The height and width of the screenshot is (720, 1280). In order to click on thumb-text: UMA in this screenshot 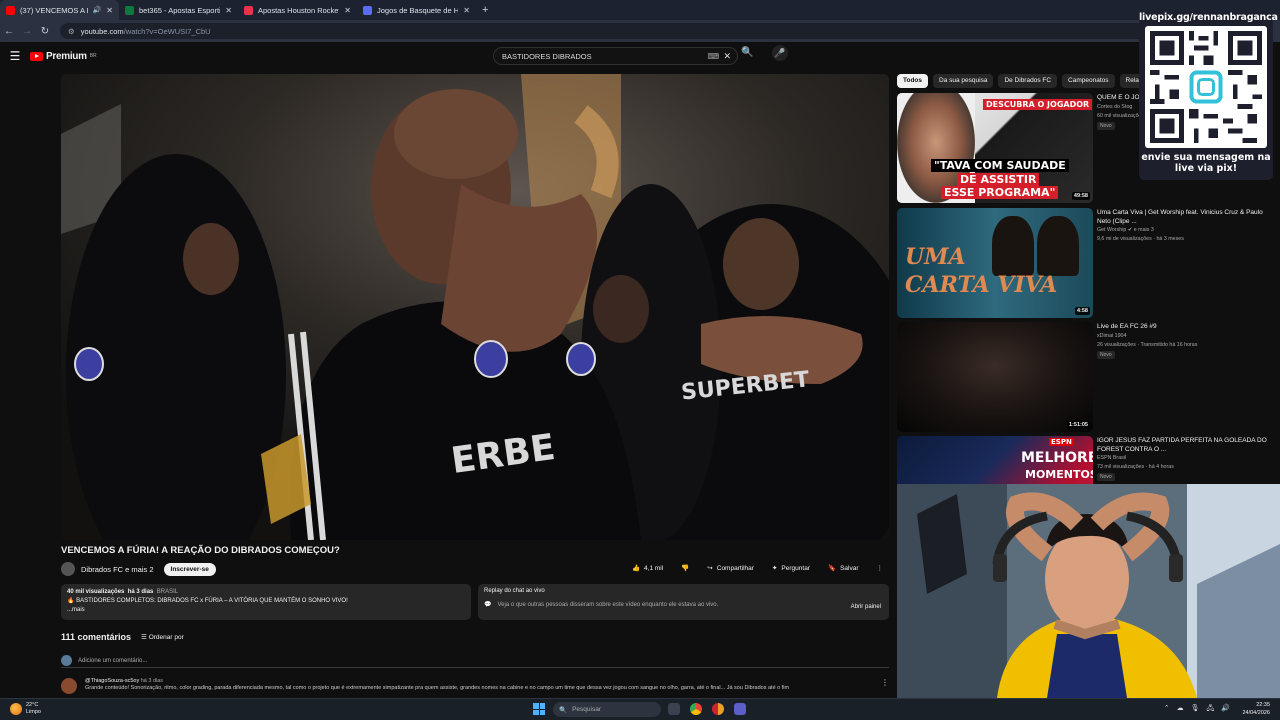, I will do `click(935, 257)`.